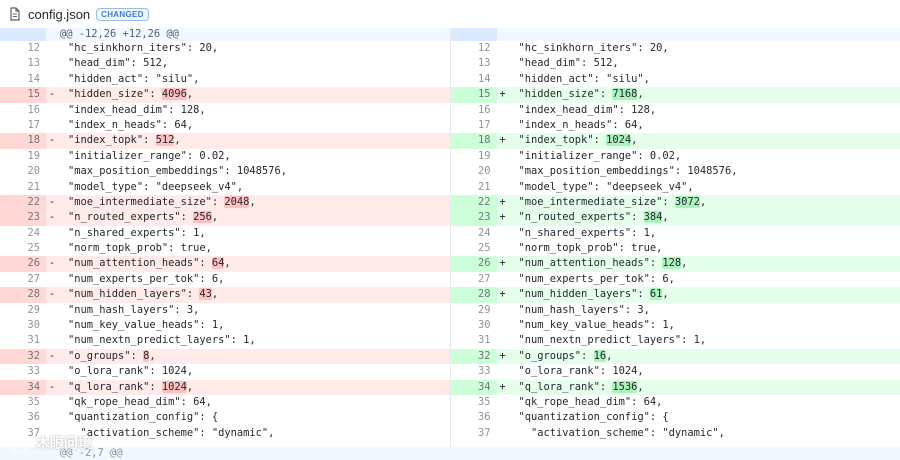 This screenshot has width=900, height=460. What do you see at coordinates (225, 218) in the screenshot?
I see `diff-line: 23- "n_routed_experts": 256,` at bounding box center [225, 218].